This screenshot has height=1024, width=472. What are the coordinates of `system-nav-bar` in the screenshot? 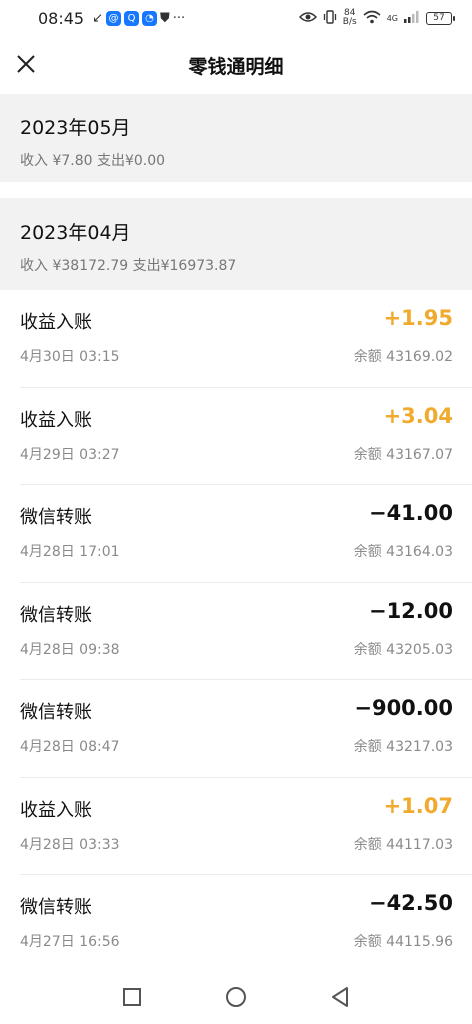 It's located at (236, 997).